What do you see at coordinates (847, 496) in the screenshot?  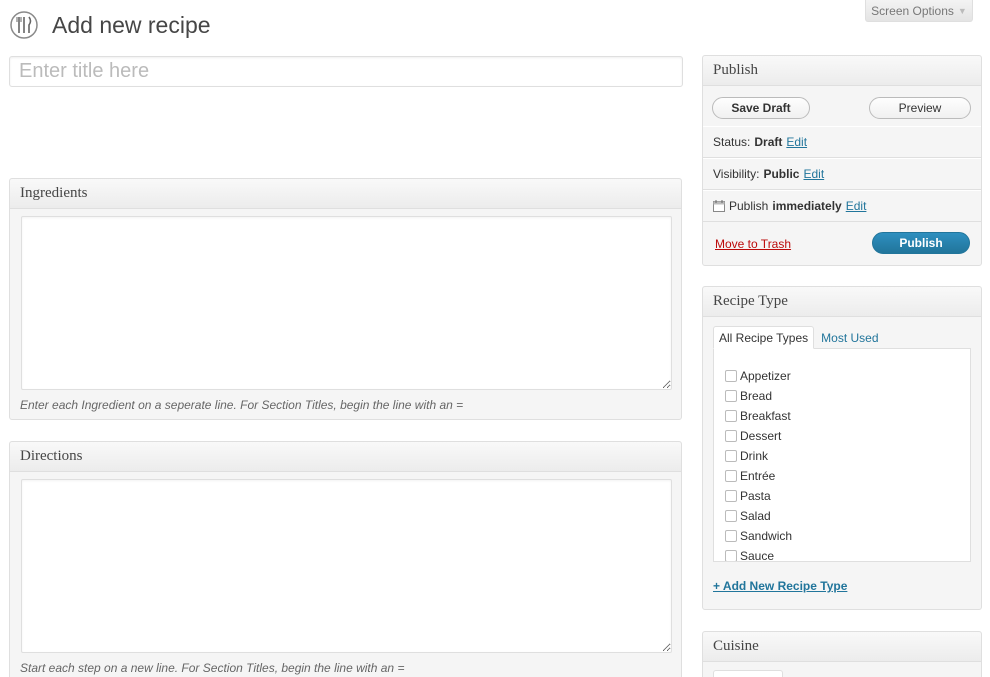 I see `list-item: Pasta` at bounding box center [847, 496].